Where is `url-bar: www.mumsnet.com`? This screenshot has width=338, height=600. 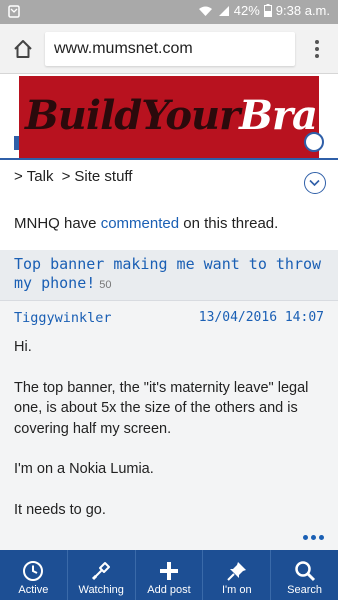 url-bar: www.mumsnet.com is located at coordinates (170, 49).